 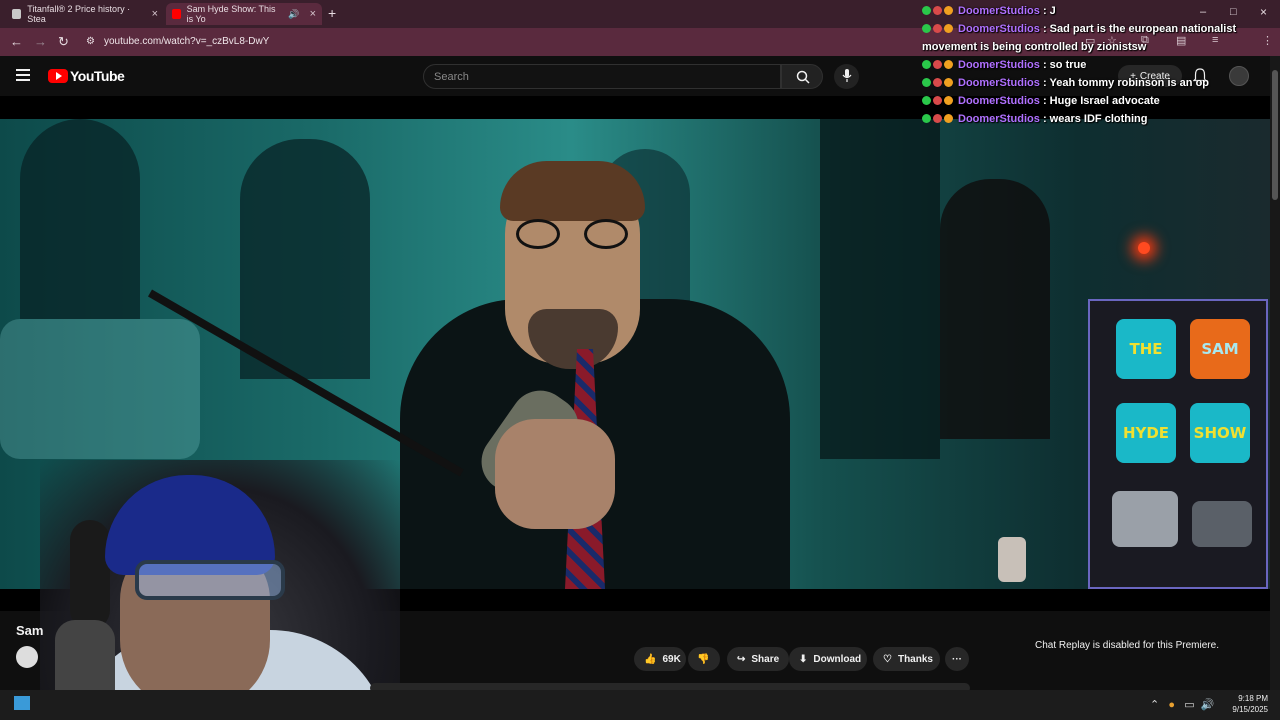 I want to click on audio-playing-icon: 🔊, so click(x=293, y=14).